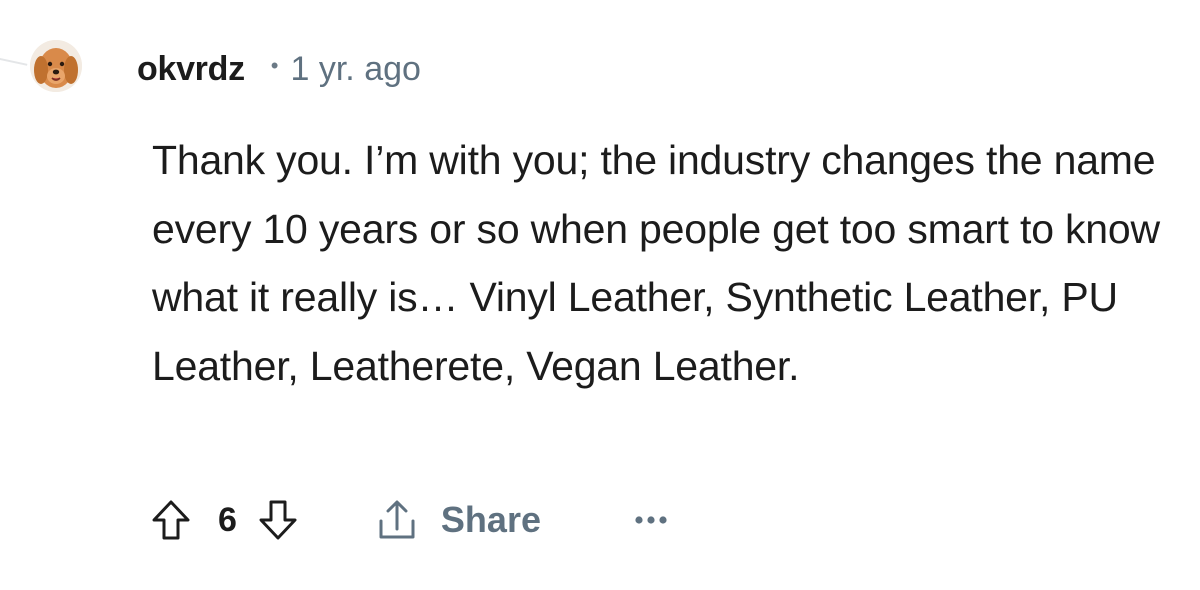  I want to click on upvote-arrow-icon, so click(171, 520).